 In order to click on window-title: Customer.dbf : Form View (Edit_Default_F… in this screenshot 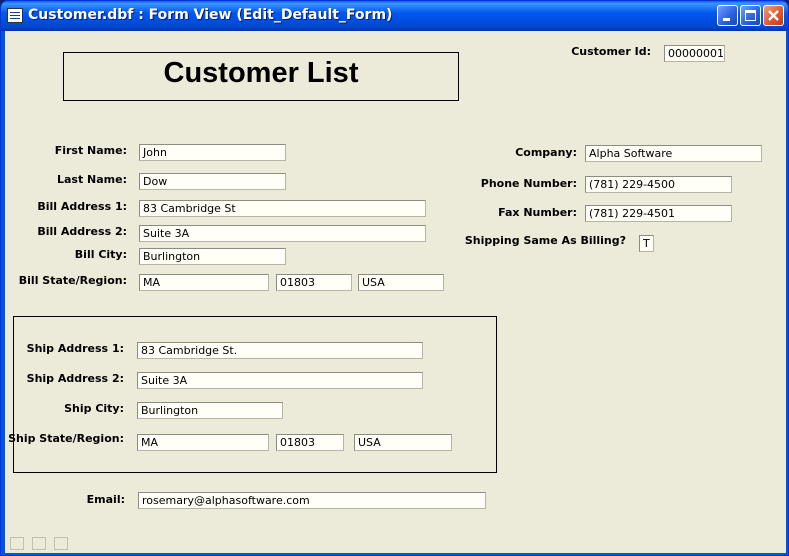, I will do `click(210, 15)`.